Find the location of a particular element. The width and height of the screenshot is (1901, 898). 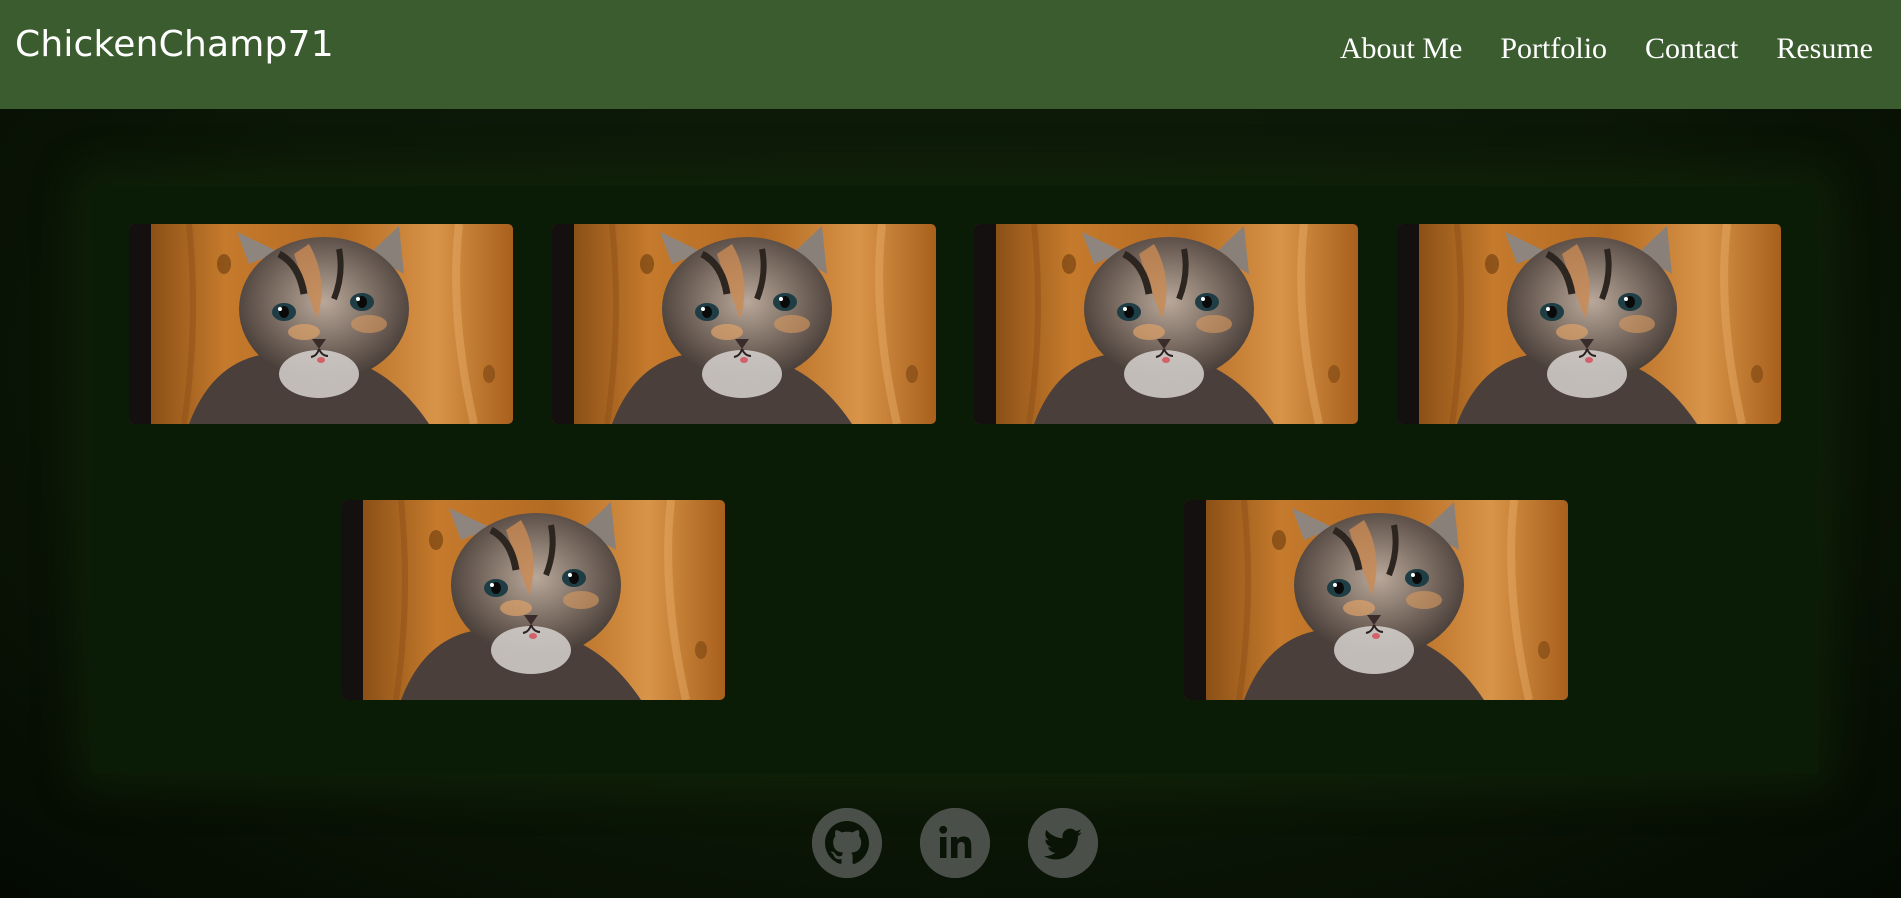

nav-about-me: About Me is located at coordinates (1401, 49).